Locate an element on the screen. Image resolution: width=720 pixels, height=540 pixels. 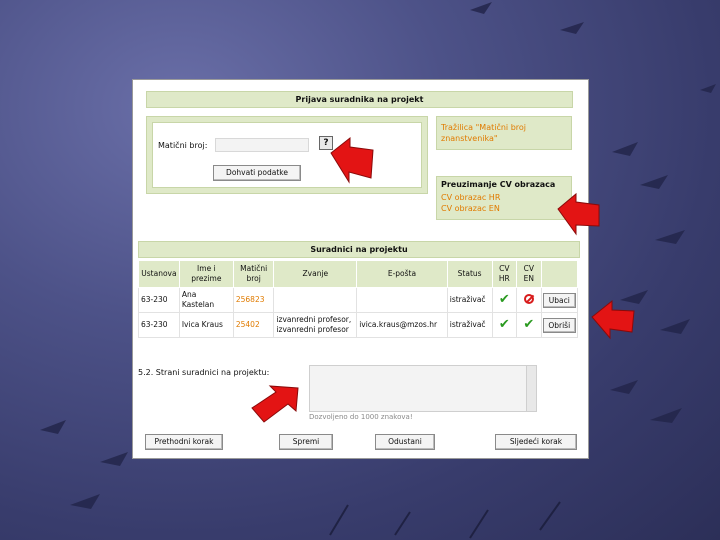
col-email: E-pošta is located at coordinates (402, 274).